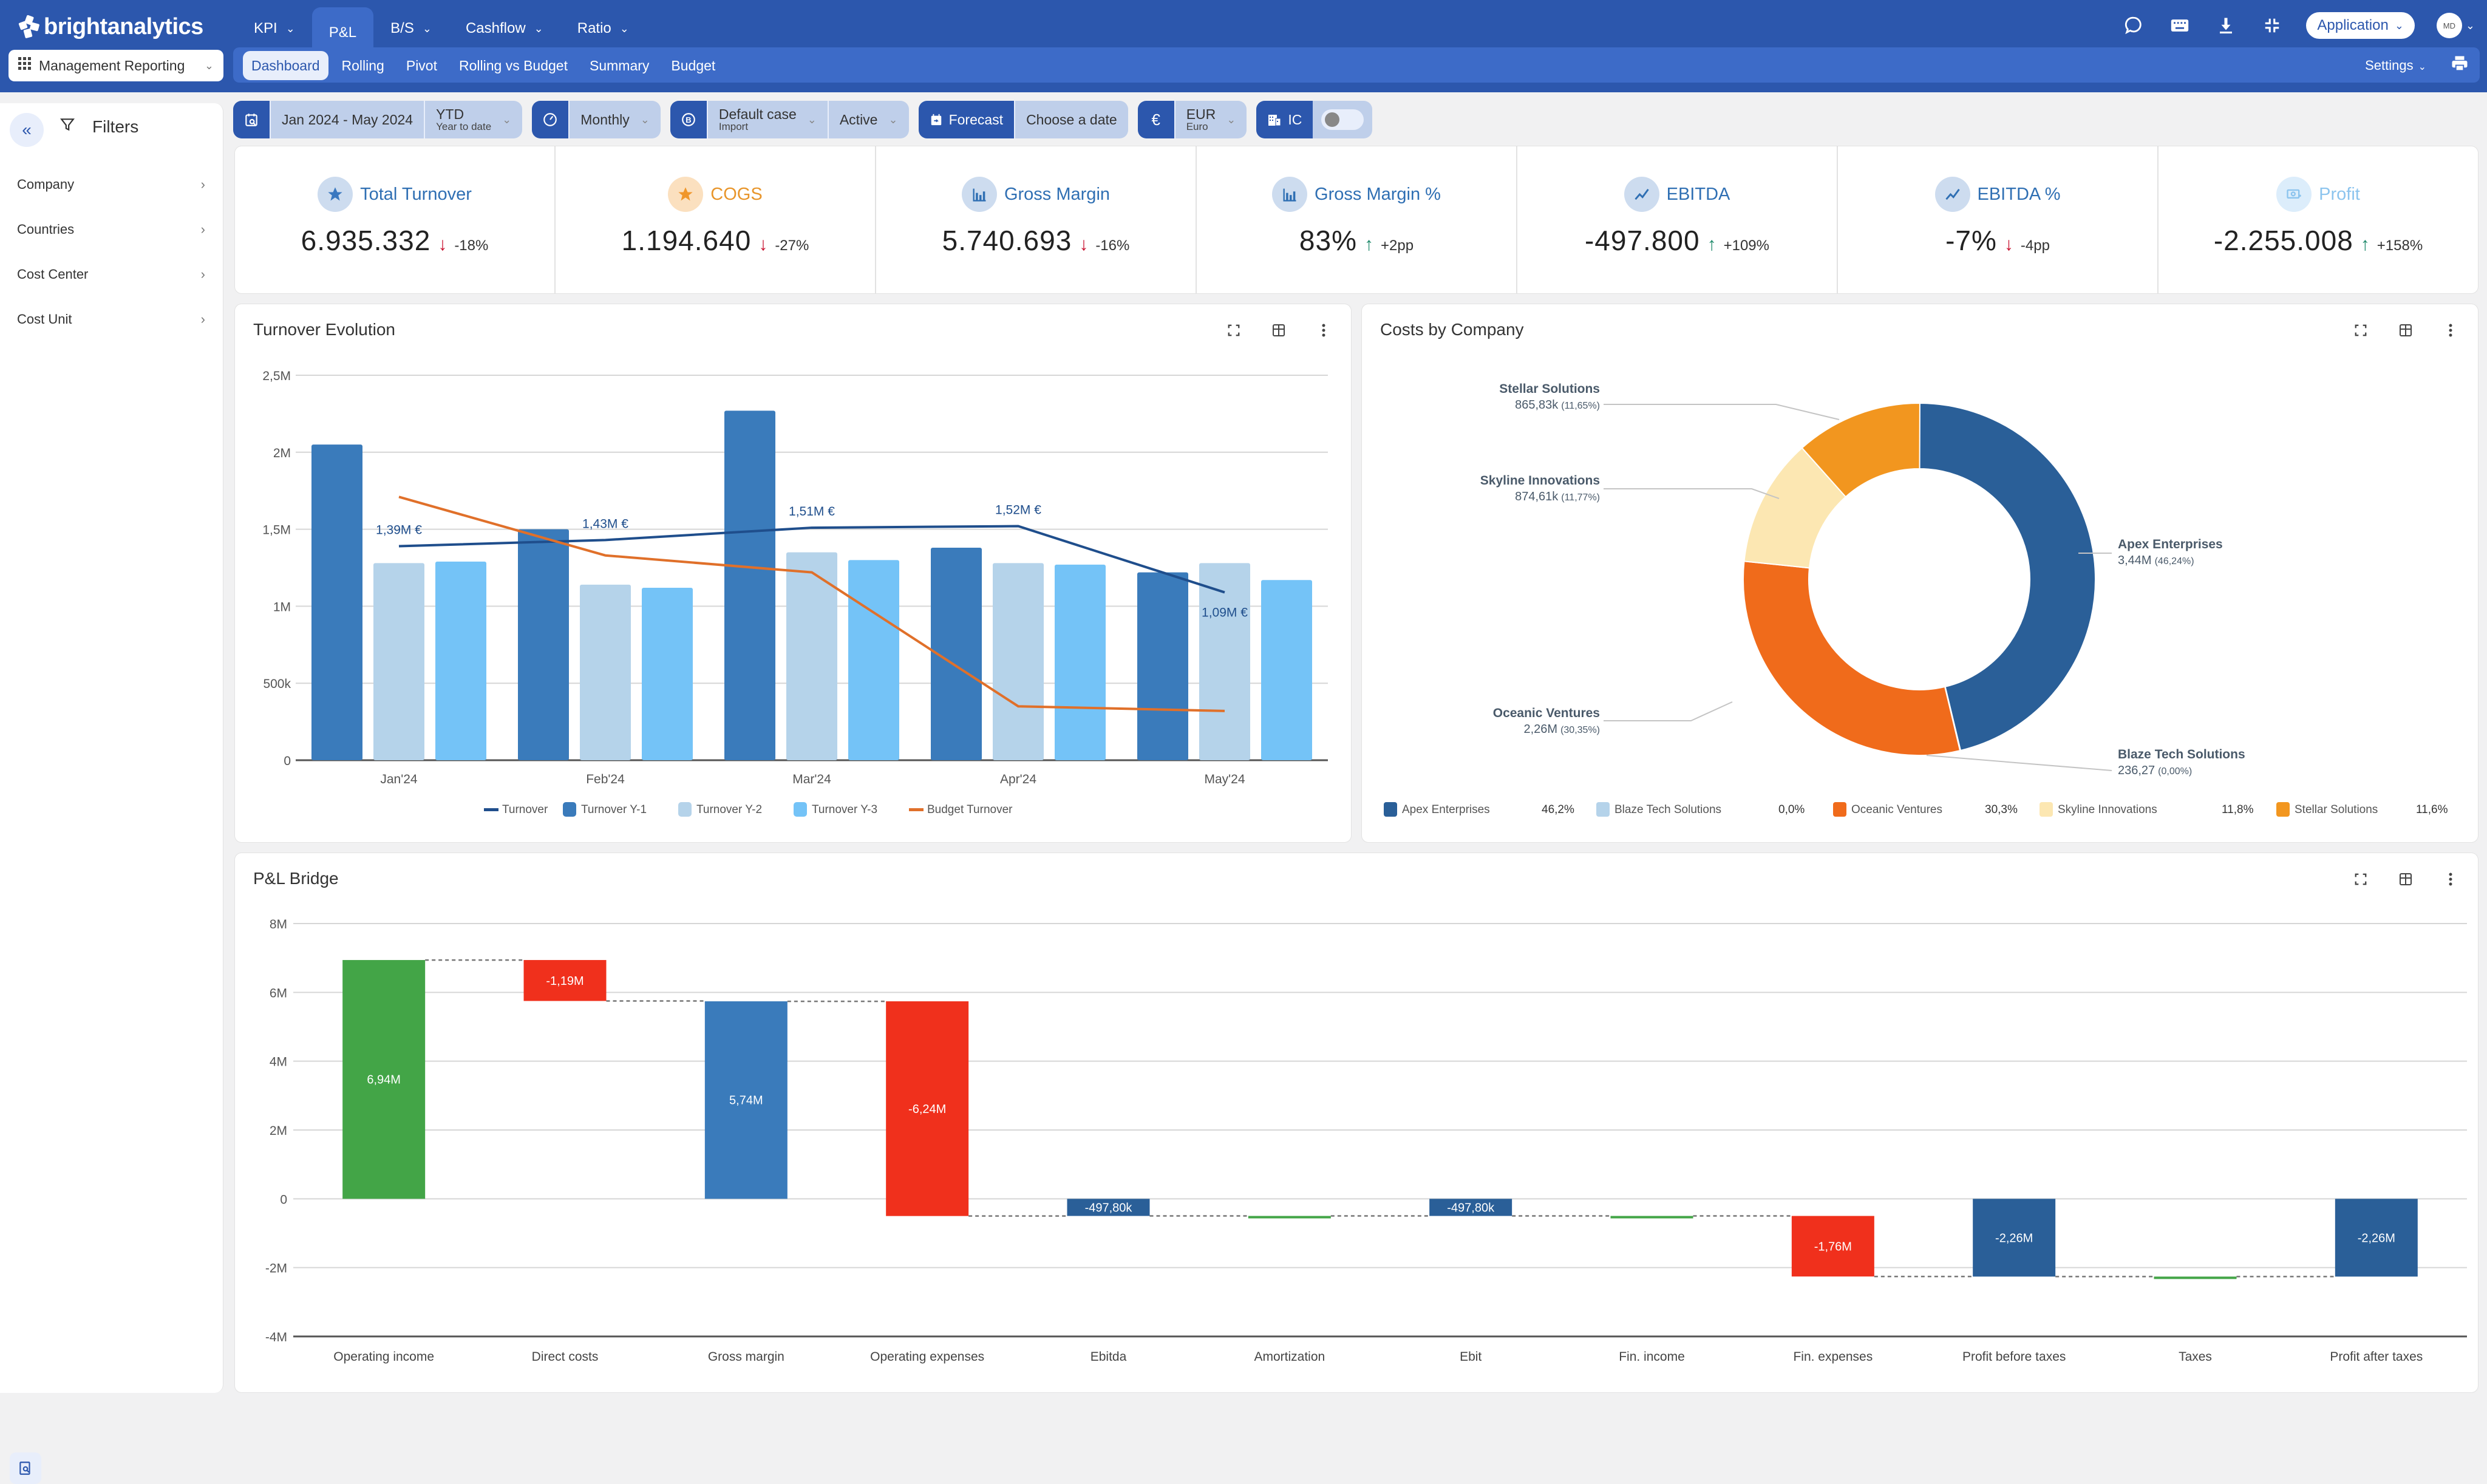  Describe the element at coordinates (2395, 65) in the screenshot. I see `settings-dropdown: Settings ⌄` at that location.